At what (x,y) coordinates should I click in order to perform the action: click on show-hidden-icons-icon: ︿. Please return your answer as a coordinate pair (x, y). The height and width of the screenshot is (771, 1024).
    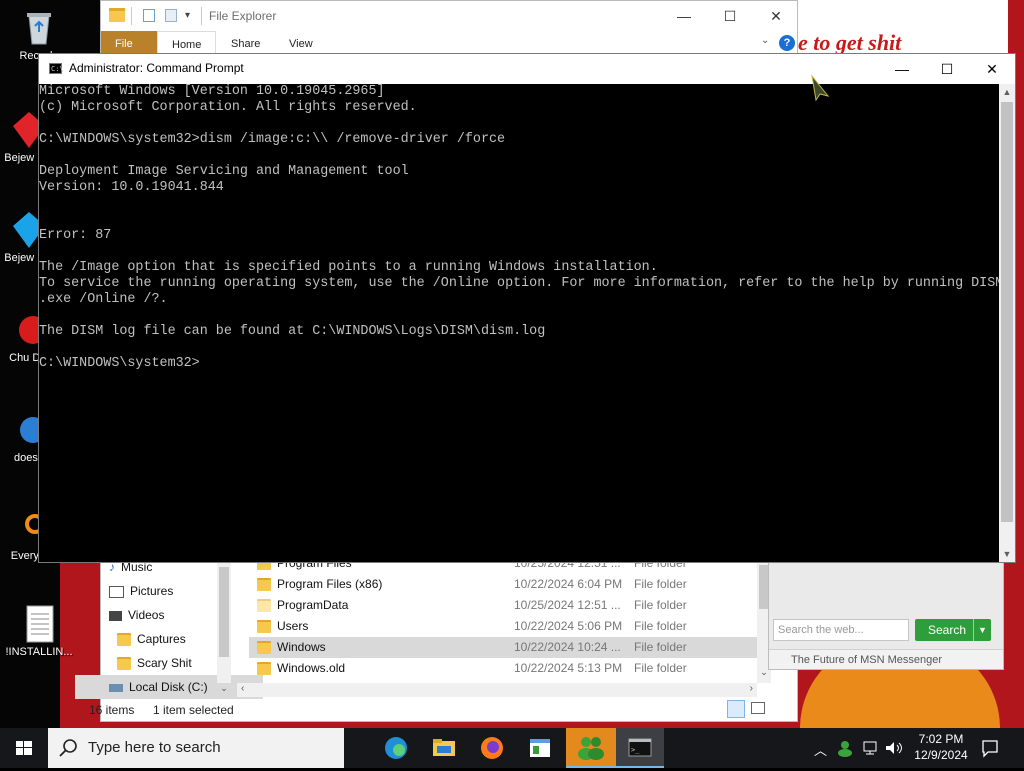
    Looking at the image, I should click on (820, 749).